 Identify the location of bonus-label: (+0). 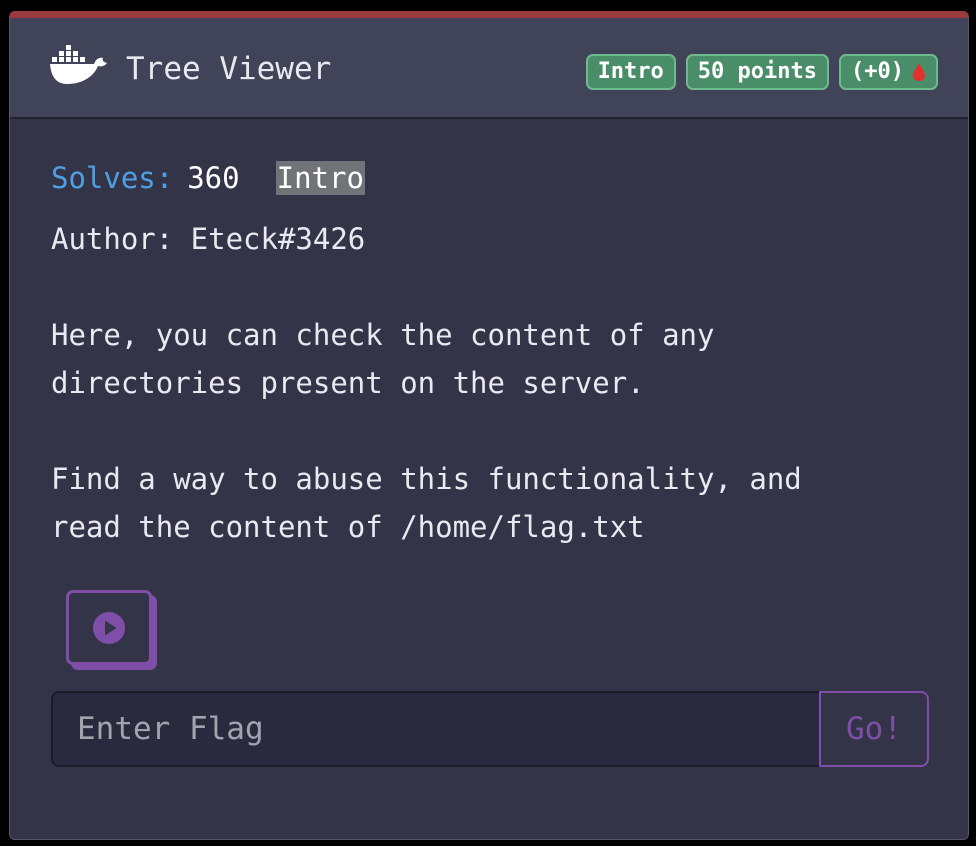
(877, 71).